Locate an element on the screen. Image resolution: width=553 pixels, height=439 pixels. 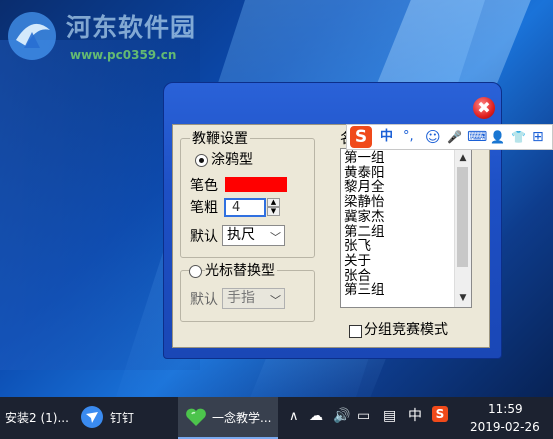
cursor-default-label: 默认 is located at coordinates (204, 300).